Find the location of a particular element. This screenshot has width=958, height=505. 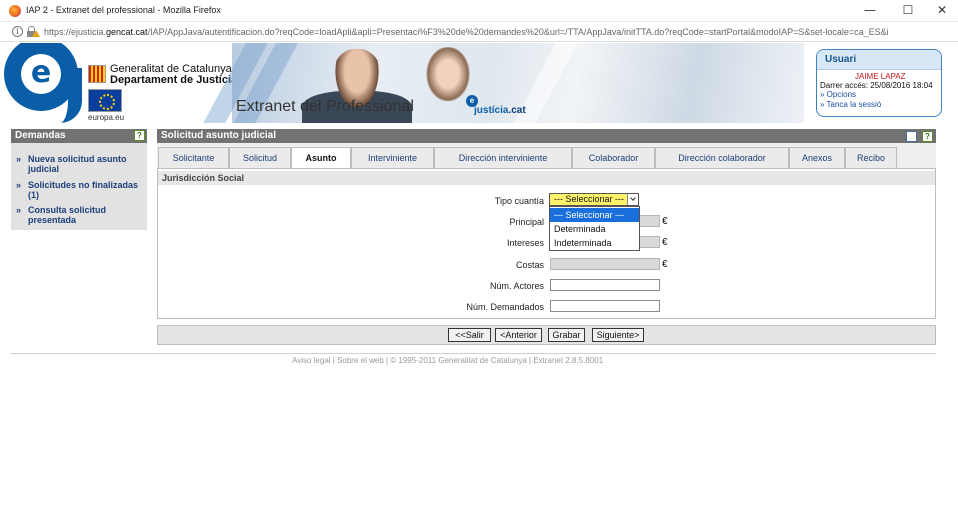

tab-solicitud: Solicitud is located at coordinates (260, 157).